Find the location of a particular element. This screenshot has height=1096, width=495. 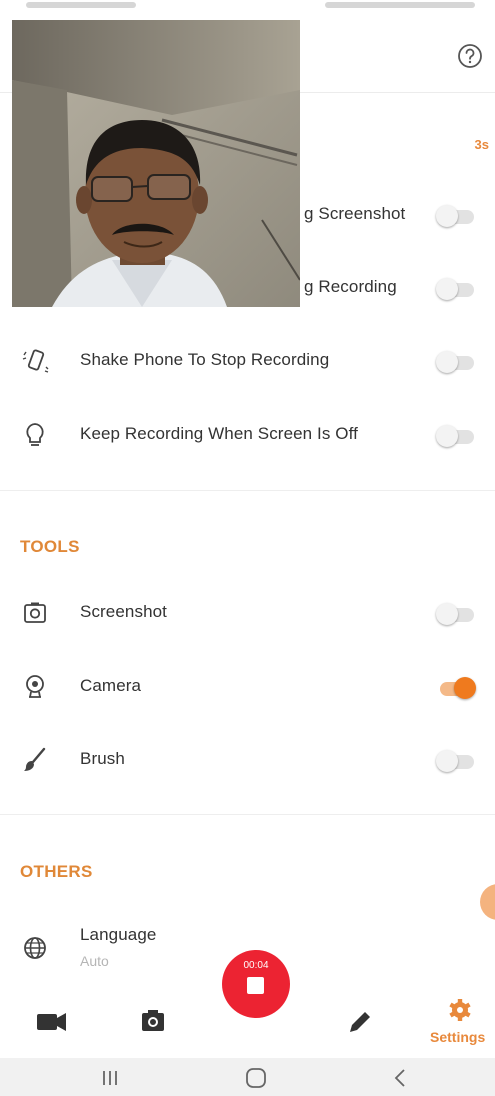

status-bar is located at coordinates (247, 11).